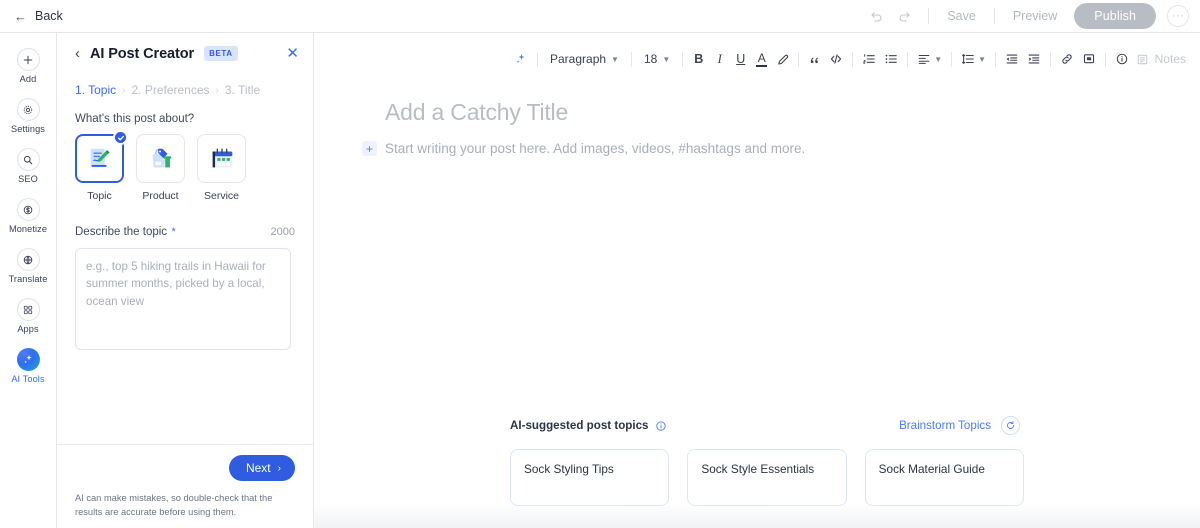 Image resolution: width=1200 pixels, height=528 pixels. What do you see at coordinates (1170, 59) in the screenshot?
I see `notes-label: Notes` at bounding box center [1170, 59].